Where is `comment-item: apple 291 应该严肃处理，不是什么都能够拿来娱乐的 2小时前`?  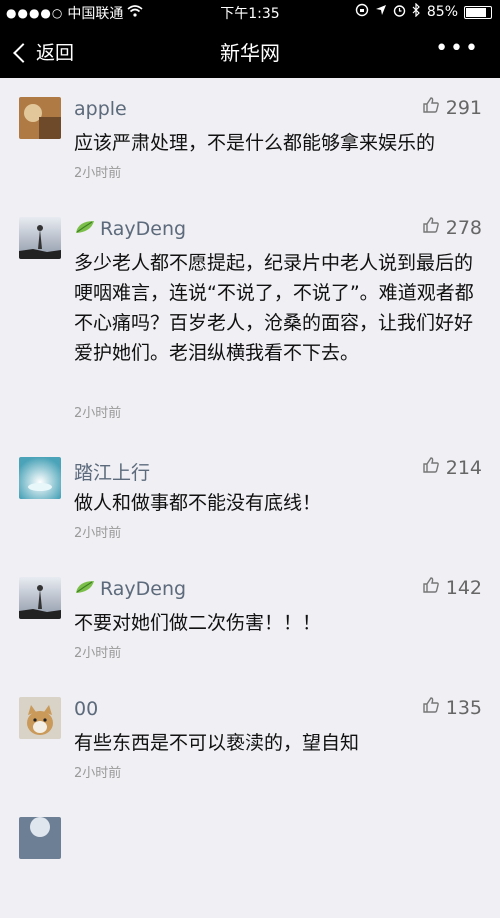 comment-item: apple 291 应该严肃处理，不是什么都能够拿来娱乐的 2小时前 is located at coordinates (250, 138).